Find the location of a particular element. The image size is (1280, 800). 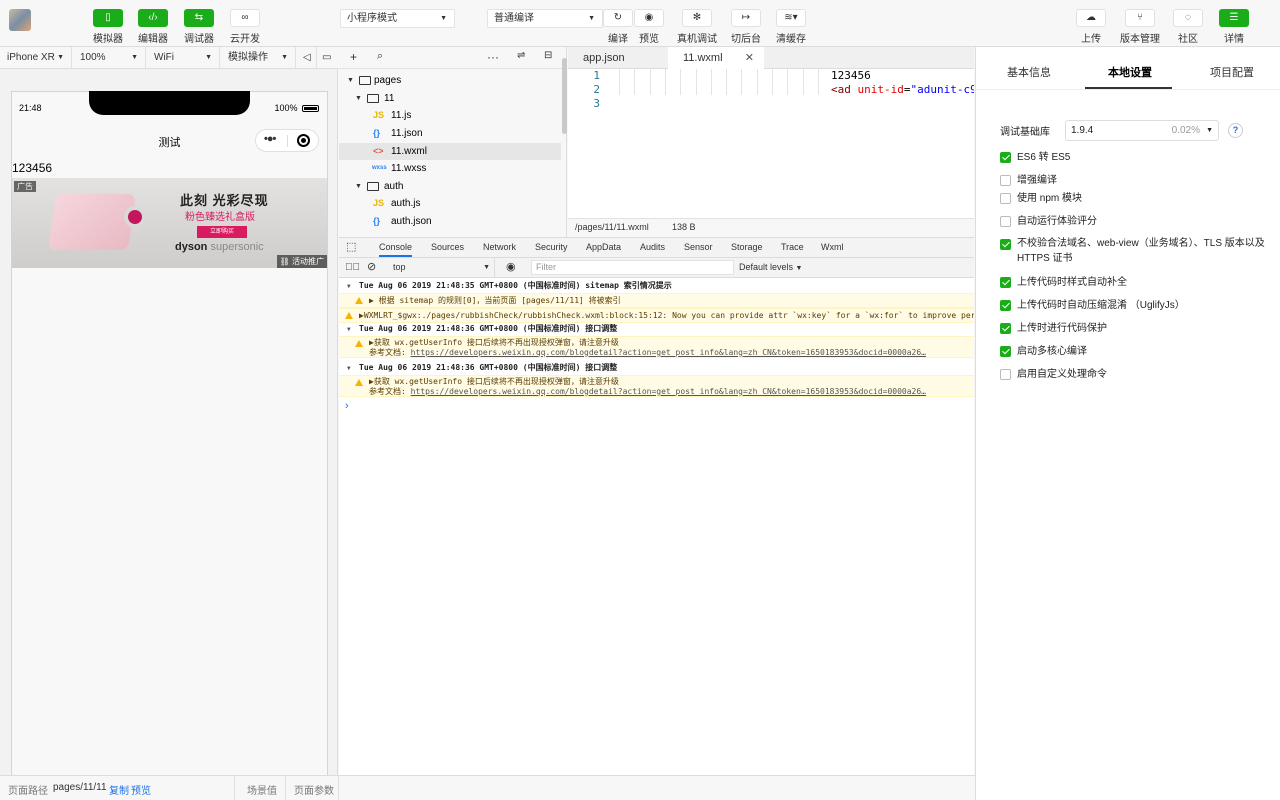

chevron-down-icon: ▼ is located at coordinates (486, 267).